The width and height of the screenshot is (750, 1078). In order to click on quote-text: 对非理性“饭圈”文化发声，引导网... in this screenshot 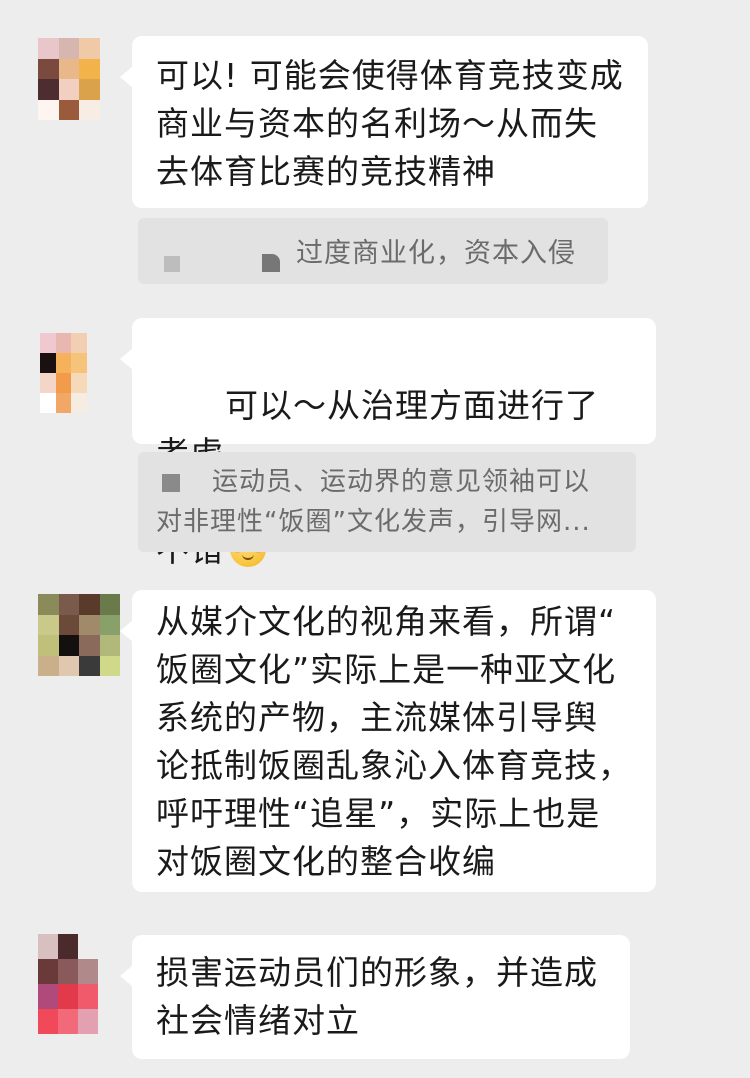, I will do `click(373, 522)`.